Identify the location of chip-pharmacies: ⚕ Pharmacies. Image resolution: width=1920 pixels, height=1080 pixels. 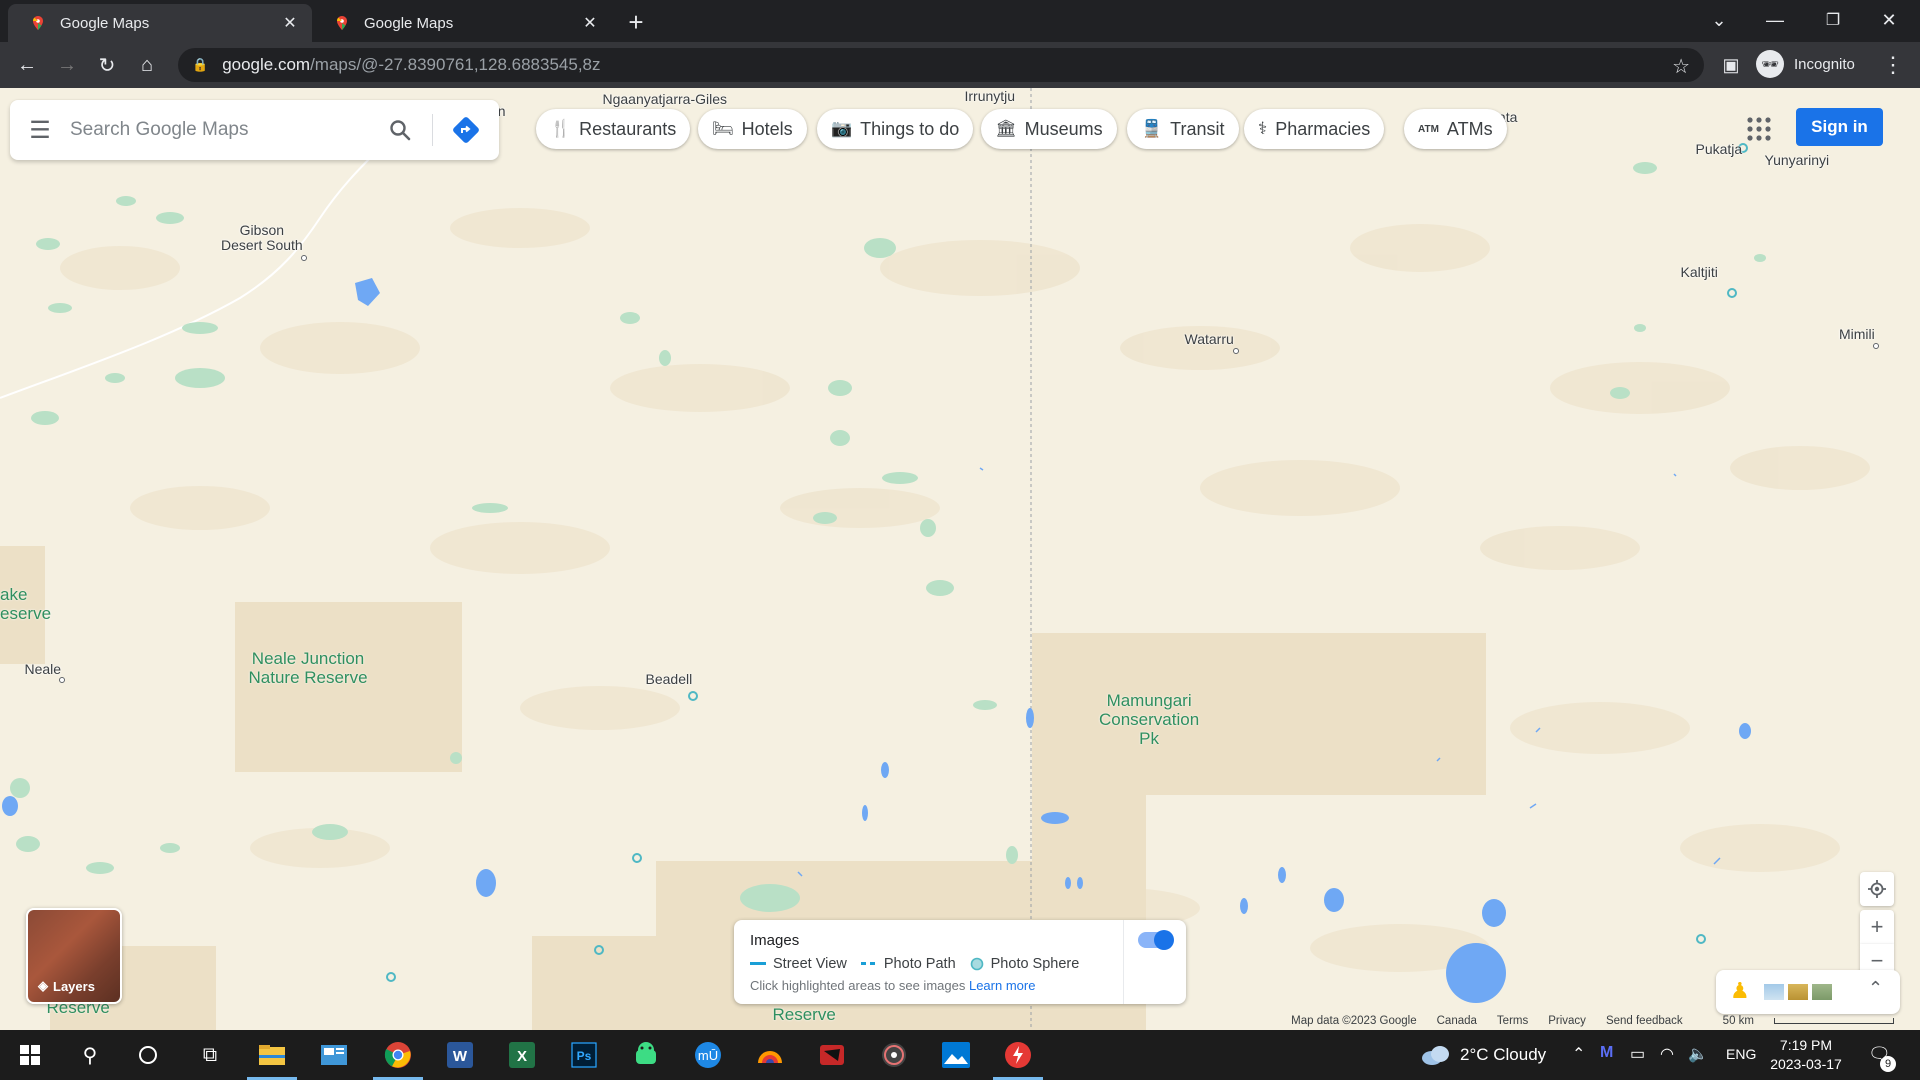
(1314, 129).